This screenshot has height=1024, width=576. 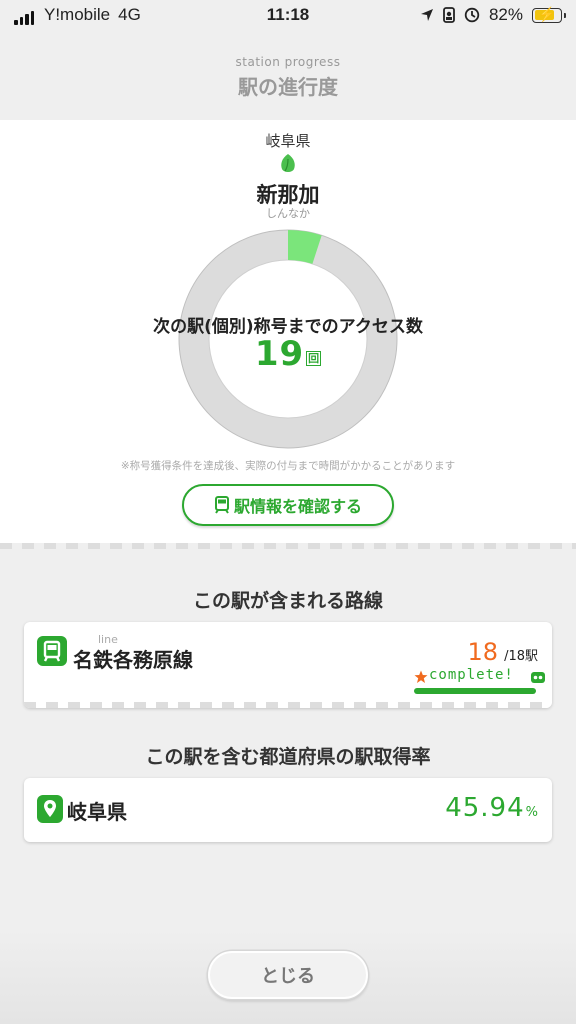 What do you see at coordinates (426, 15) in the screenshot?
I see `location-arrow-icon` at bounding box center [426, 15].